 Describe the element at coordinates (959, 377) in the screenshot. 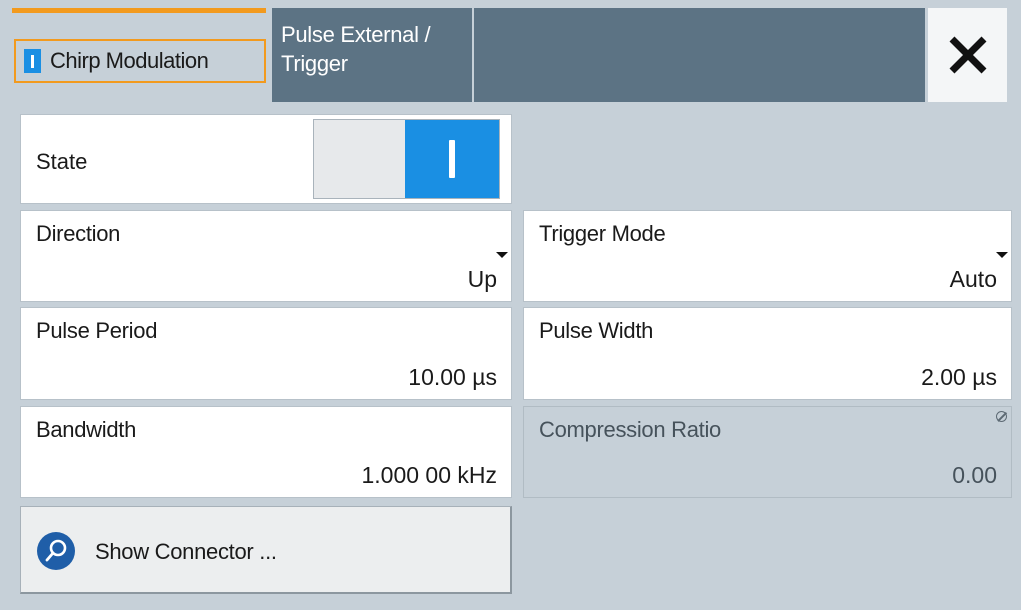

I see `pulse-width-value: 2.00 µs` at that location.